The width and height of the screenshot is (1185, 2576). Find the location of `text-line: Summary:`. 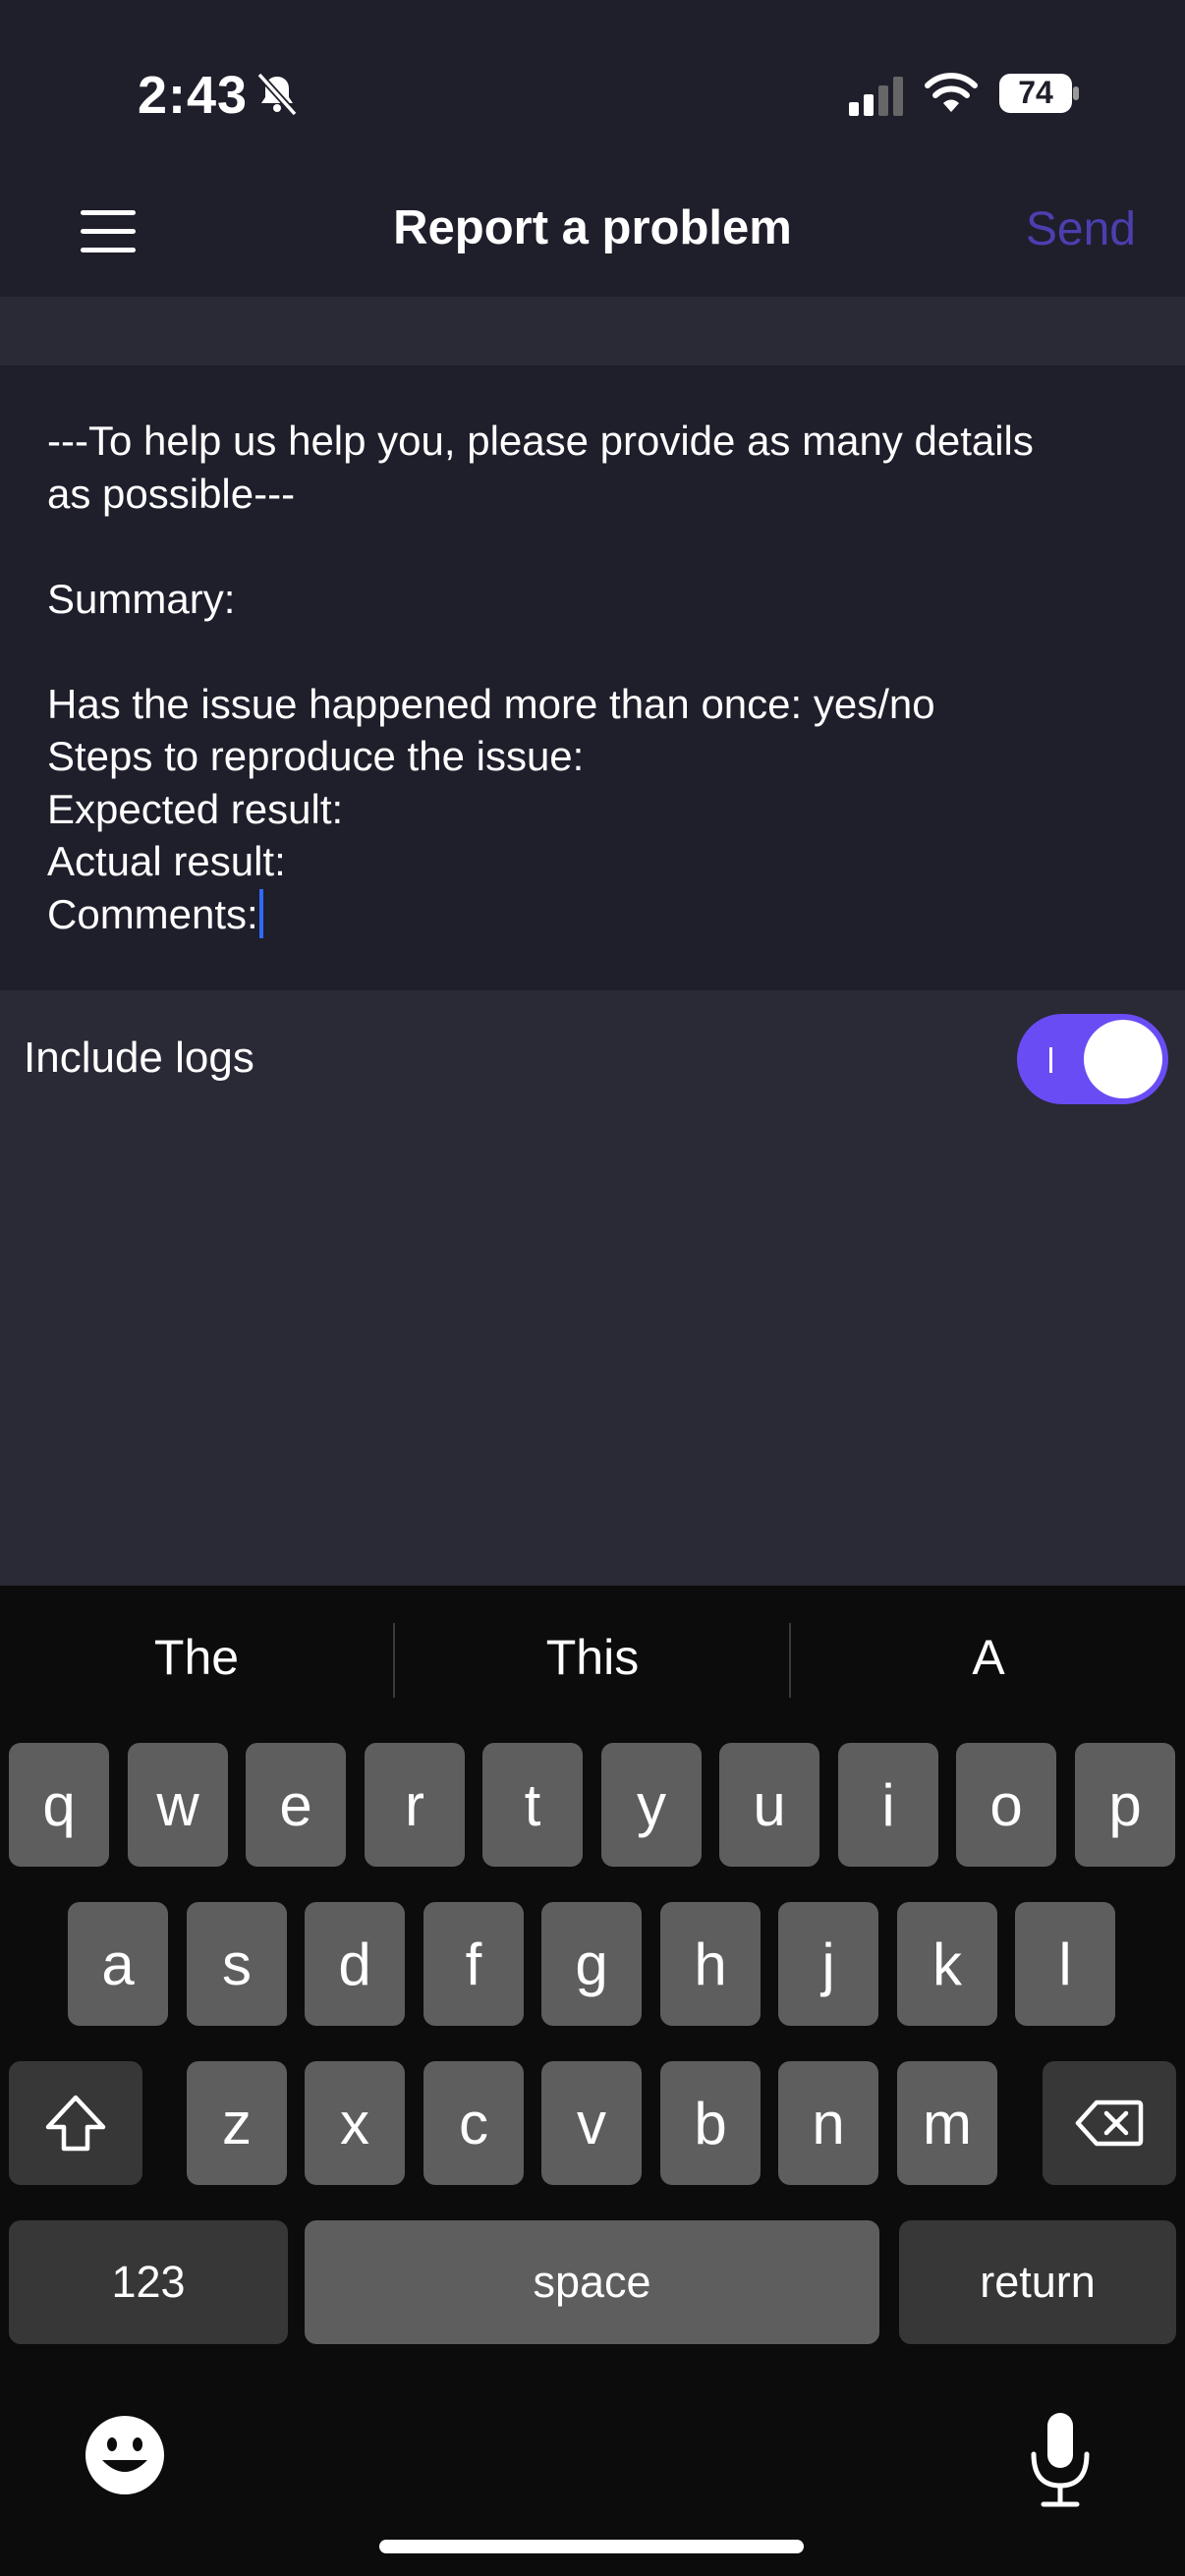

text-line: Summary: is located at coordinates (141, 598).